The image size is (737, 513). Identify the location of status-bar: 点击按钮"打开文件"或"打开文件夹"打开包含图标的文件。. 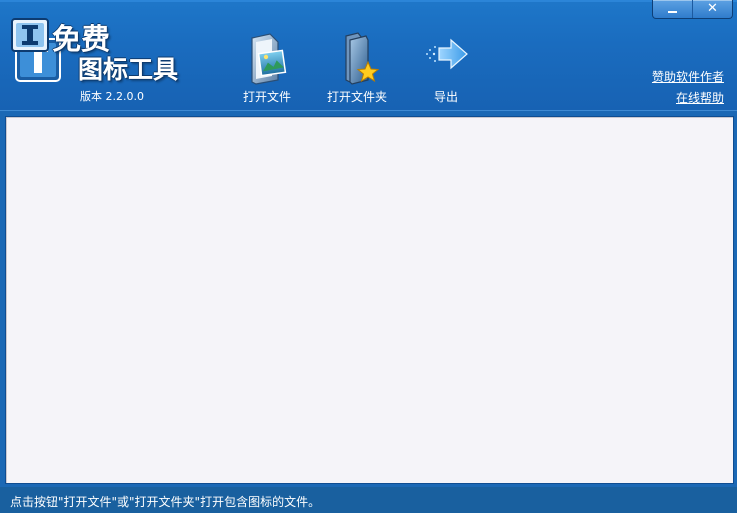
(368, 500).